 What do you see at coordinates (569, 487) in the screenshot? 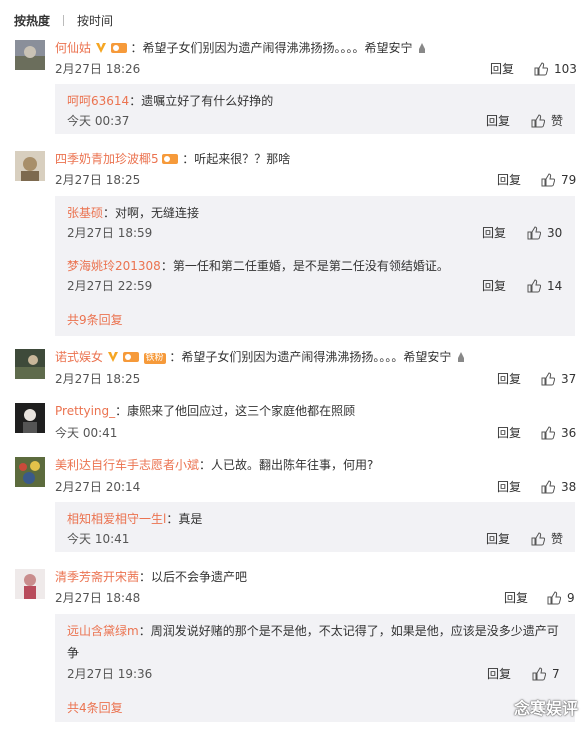
I see `like-count: 38` at bounding box center [569, 487].